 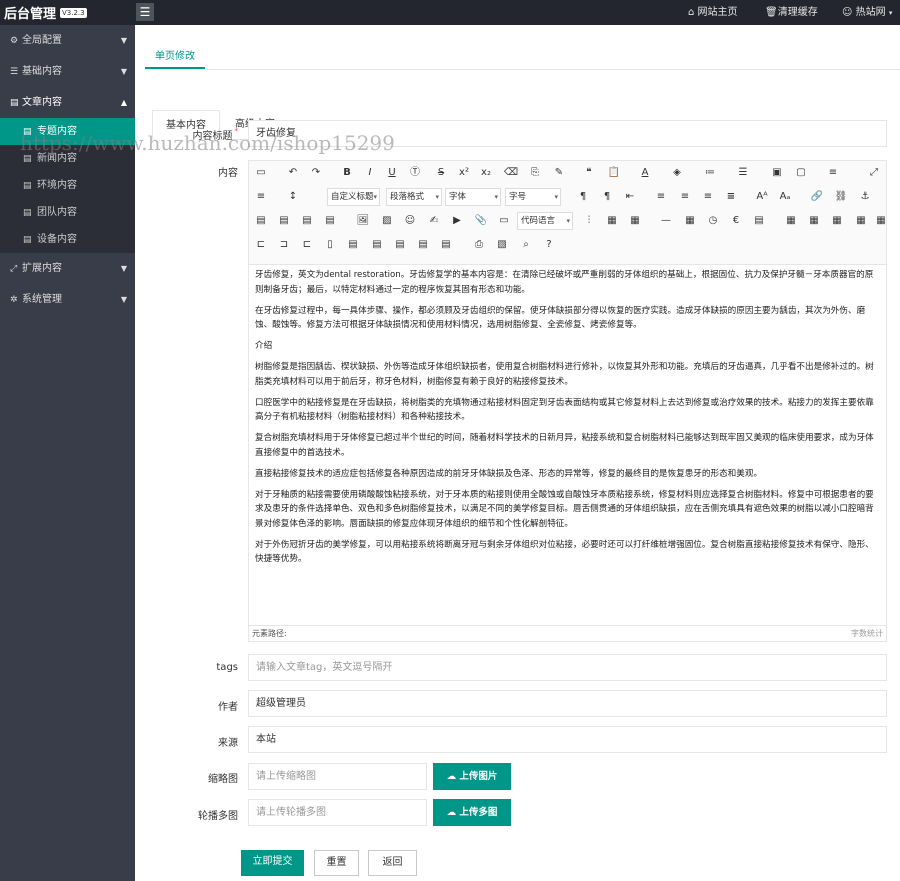 What do you see at coordinates (284, 221) in the screenshot?
I see `image-left-icon: ▤` at bounding box center [284, 221].